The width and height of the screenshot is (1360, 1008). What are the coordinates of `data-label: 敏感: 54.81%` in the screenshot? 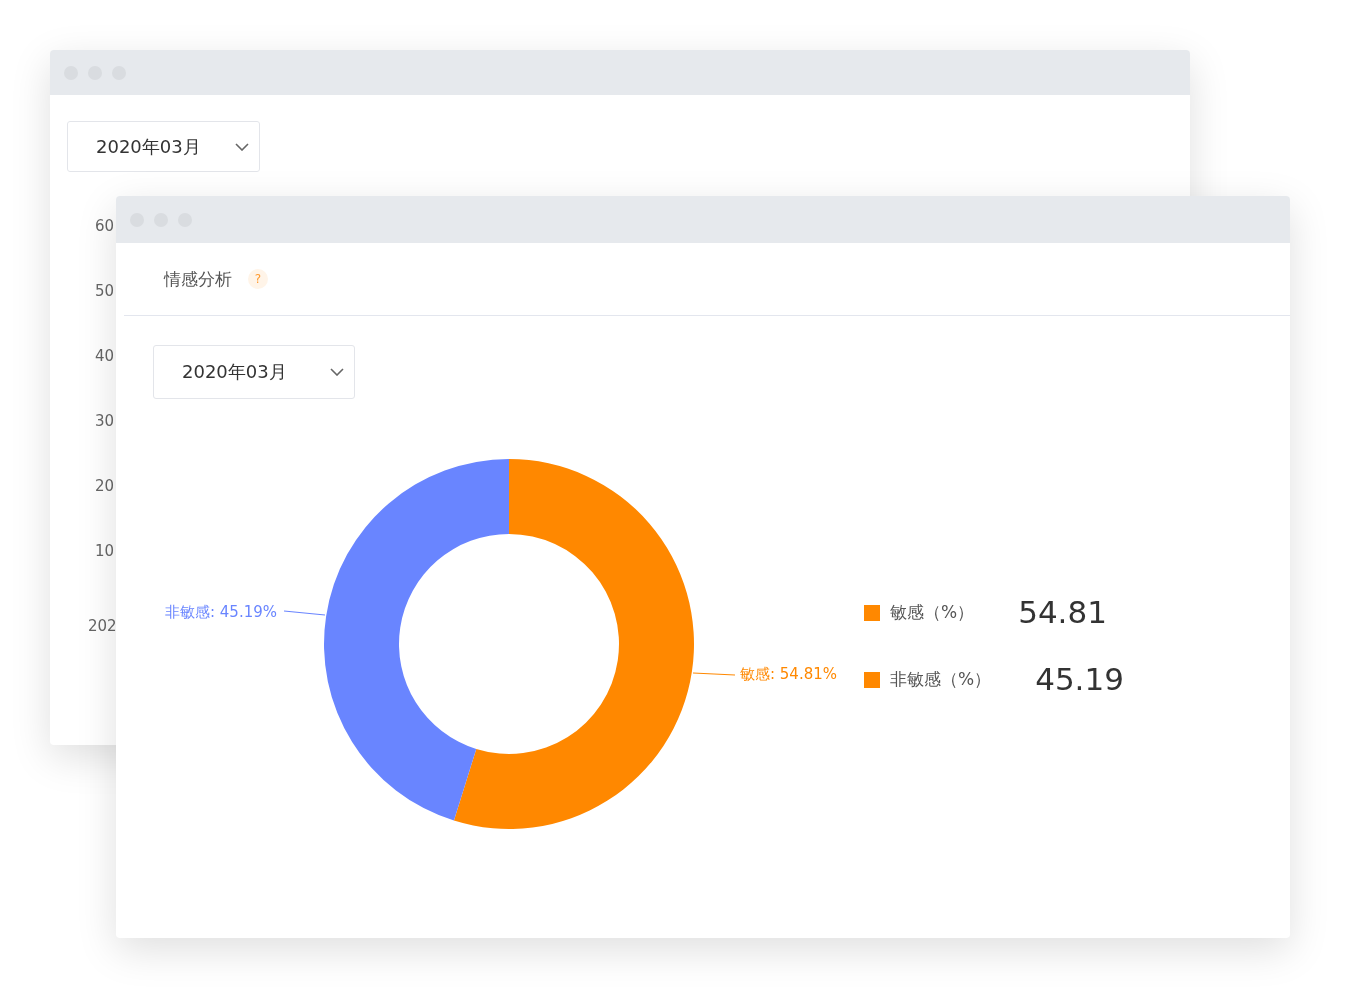 It's located at (789, 674).